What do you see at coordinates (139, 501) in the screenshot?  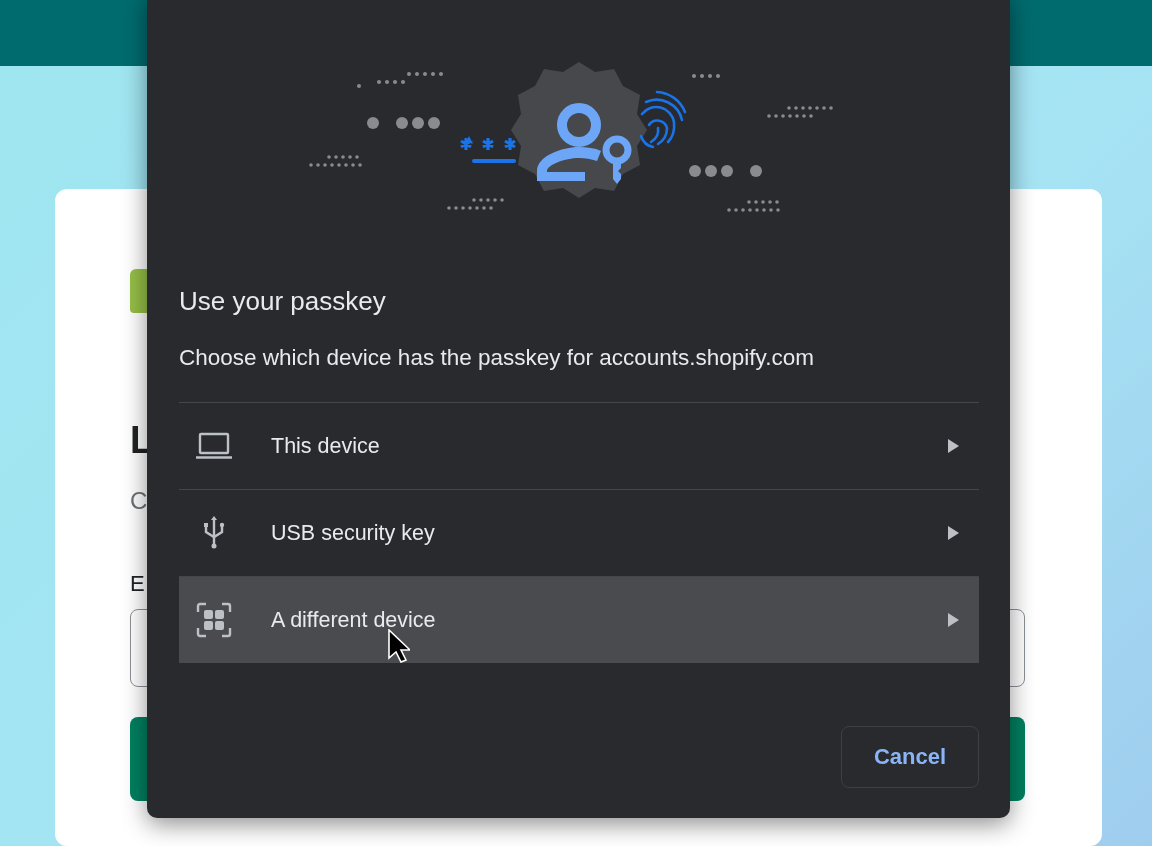 I see `page-subheading: C` at bounding box center [139, 501].